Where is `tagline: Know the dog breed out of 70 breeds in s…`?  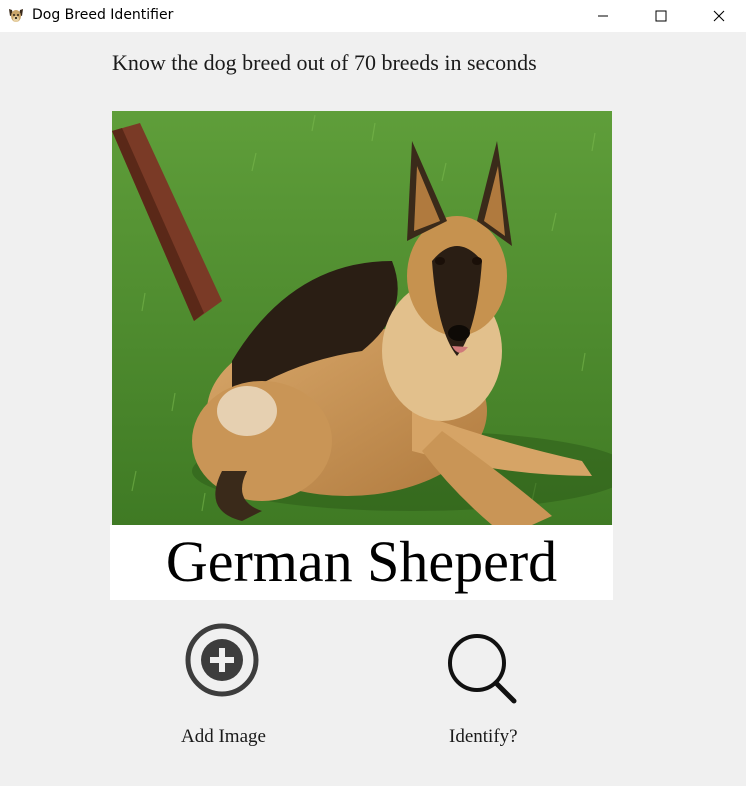
tagline: Know the dog breed out of 70 breeds in s… is located at coordinates (324, 62).